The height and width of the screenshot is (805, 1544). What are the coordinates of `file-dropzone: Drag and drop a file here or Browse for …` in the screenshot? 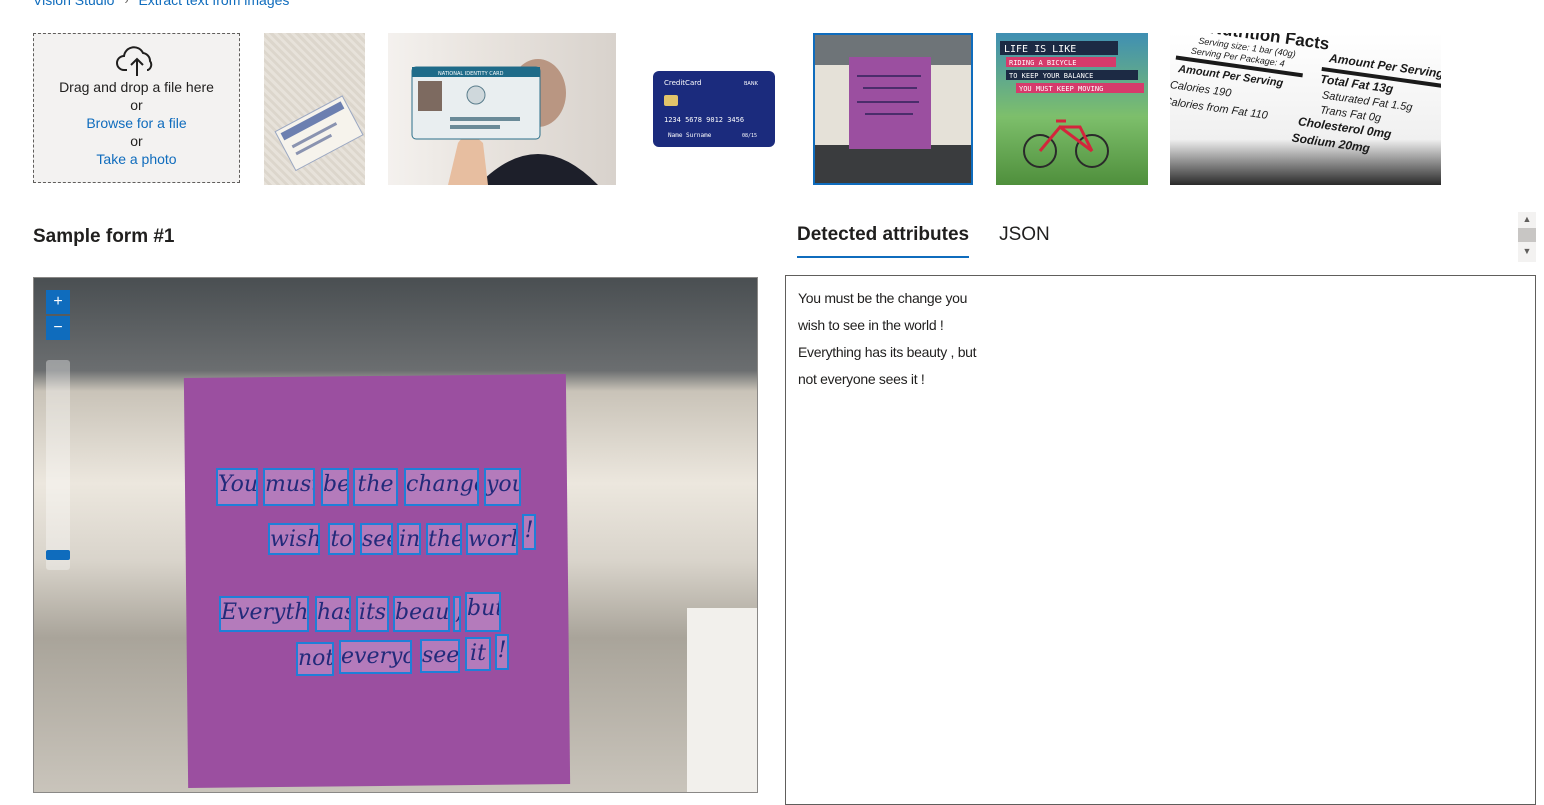 It's located at (136, 108).